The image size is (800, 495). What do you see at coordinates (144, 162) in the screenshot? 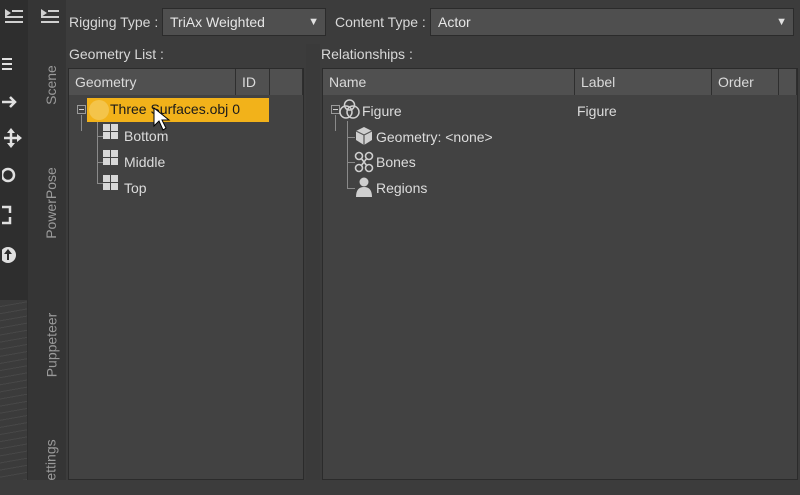
I see `tree-item-middle: Middle` at bounding box center [144, 162].